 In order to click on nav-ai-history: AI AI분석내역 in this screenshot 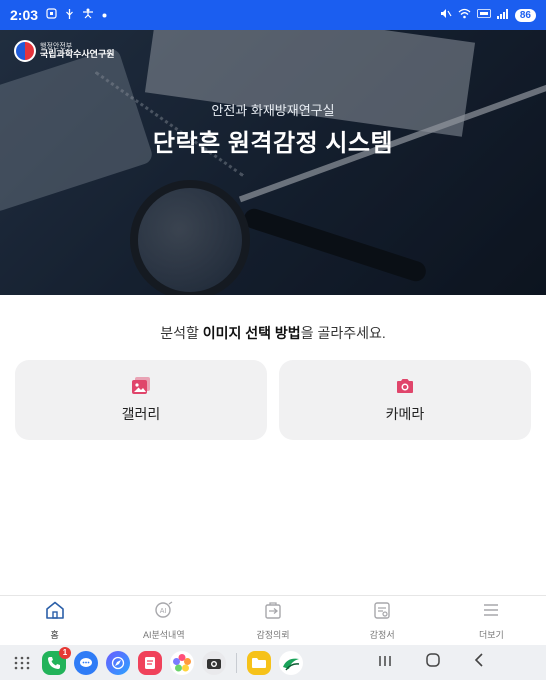, I will do `click(163, 620)`.